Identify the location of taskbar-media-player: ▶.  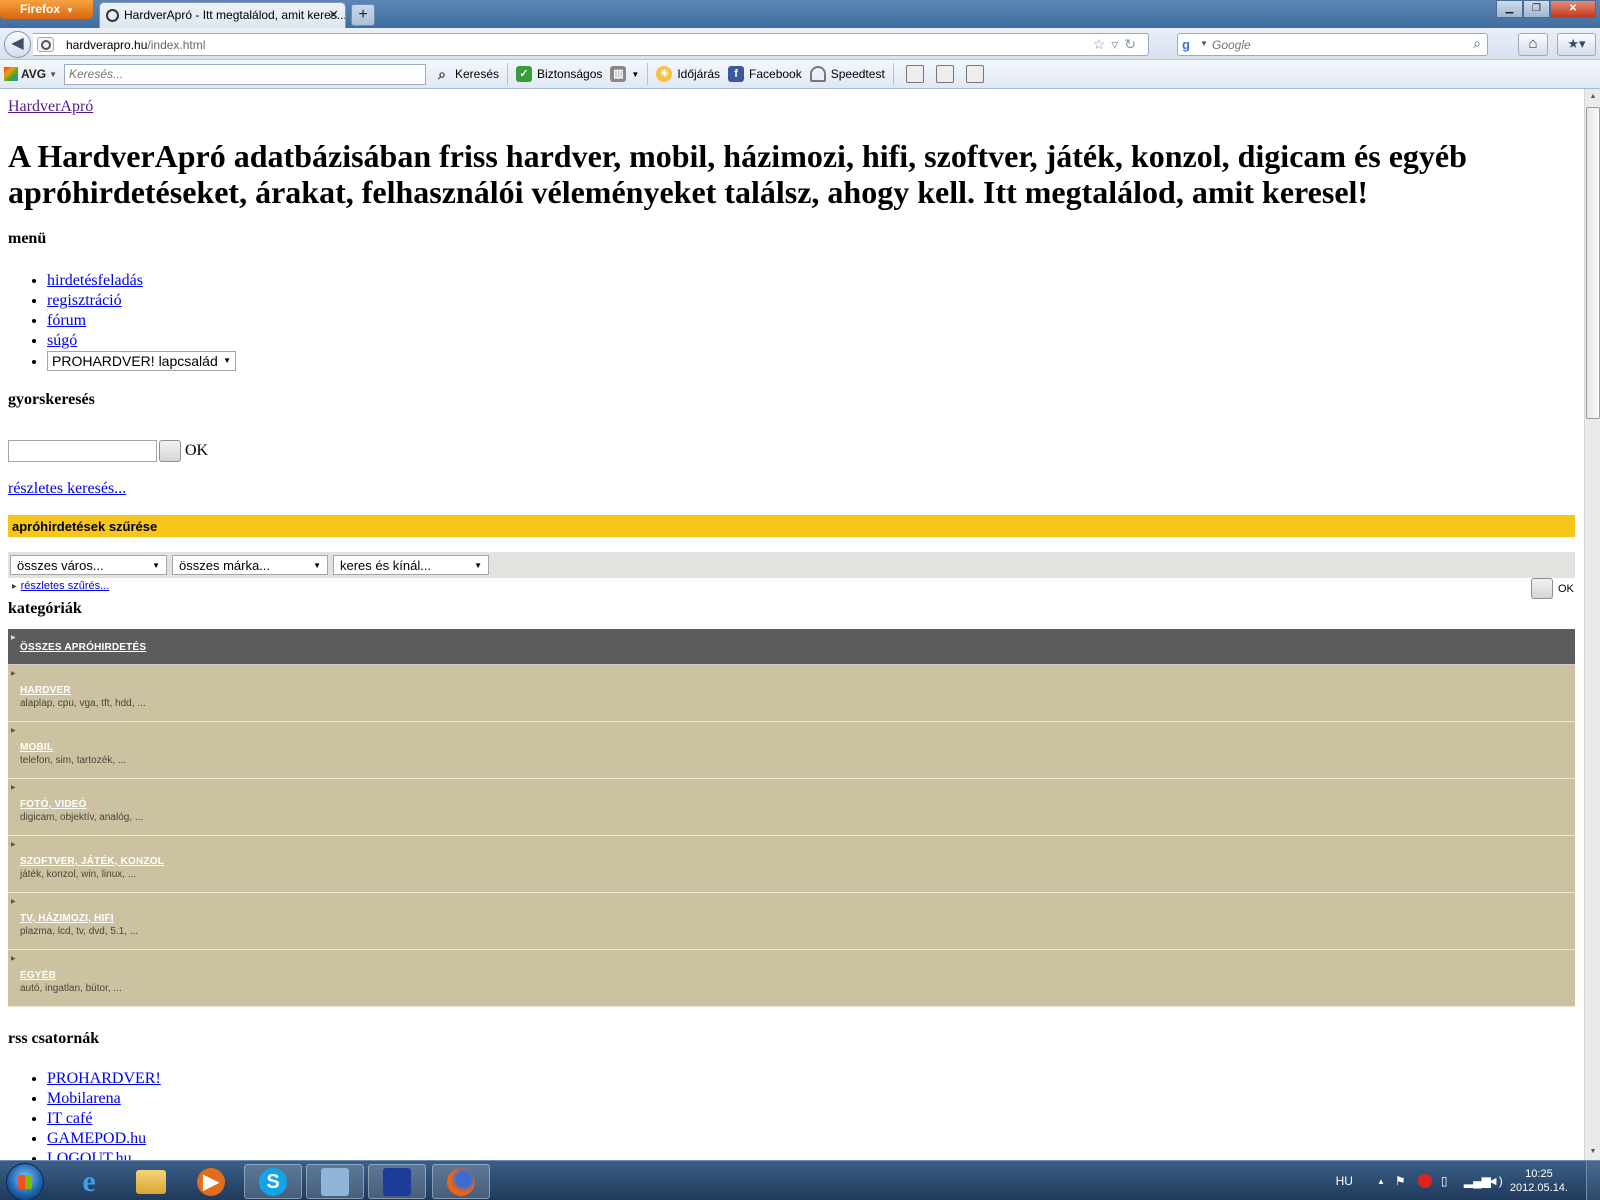
(211, 1181).